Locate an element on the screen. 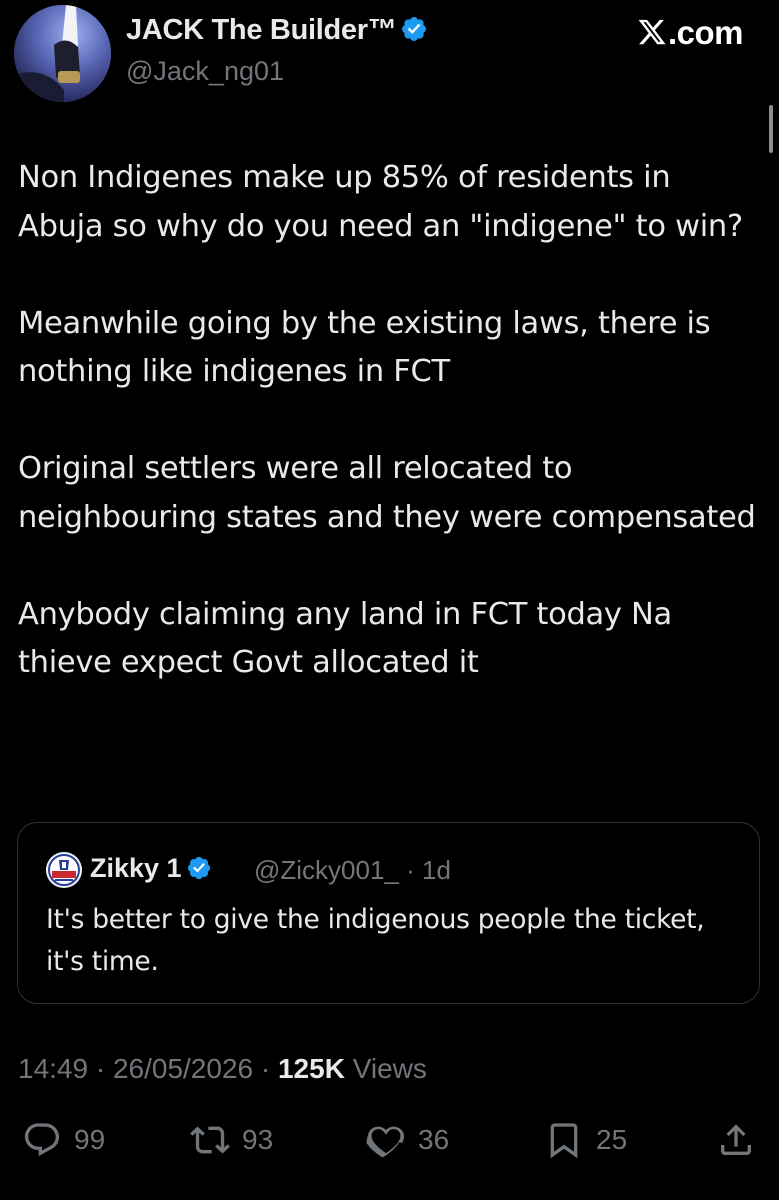 Image resolution: width=779 pixels, height=1200 pixels. reply-count: 99 is located at coordinates (90, 1139).